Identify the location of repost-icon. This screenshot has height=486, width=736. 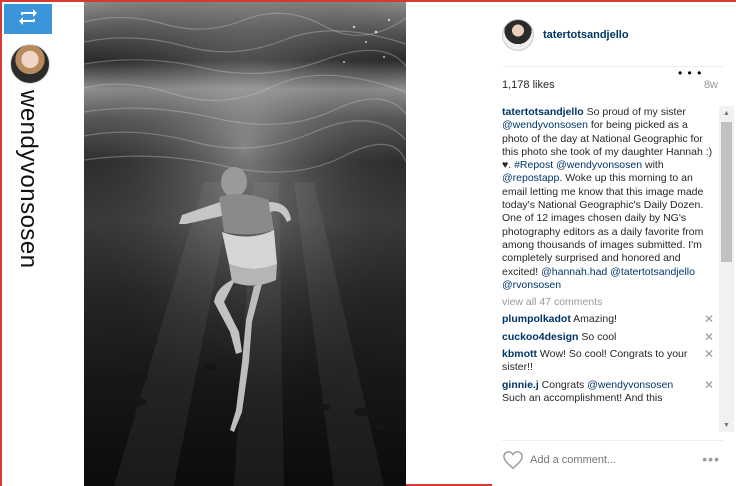
(28, 19).